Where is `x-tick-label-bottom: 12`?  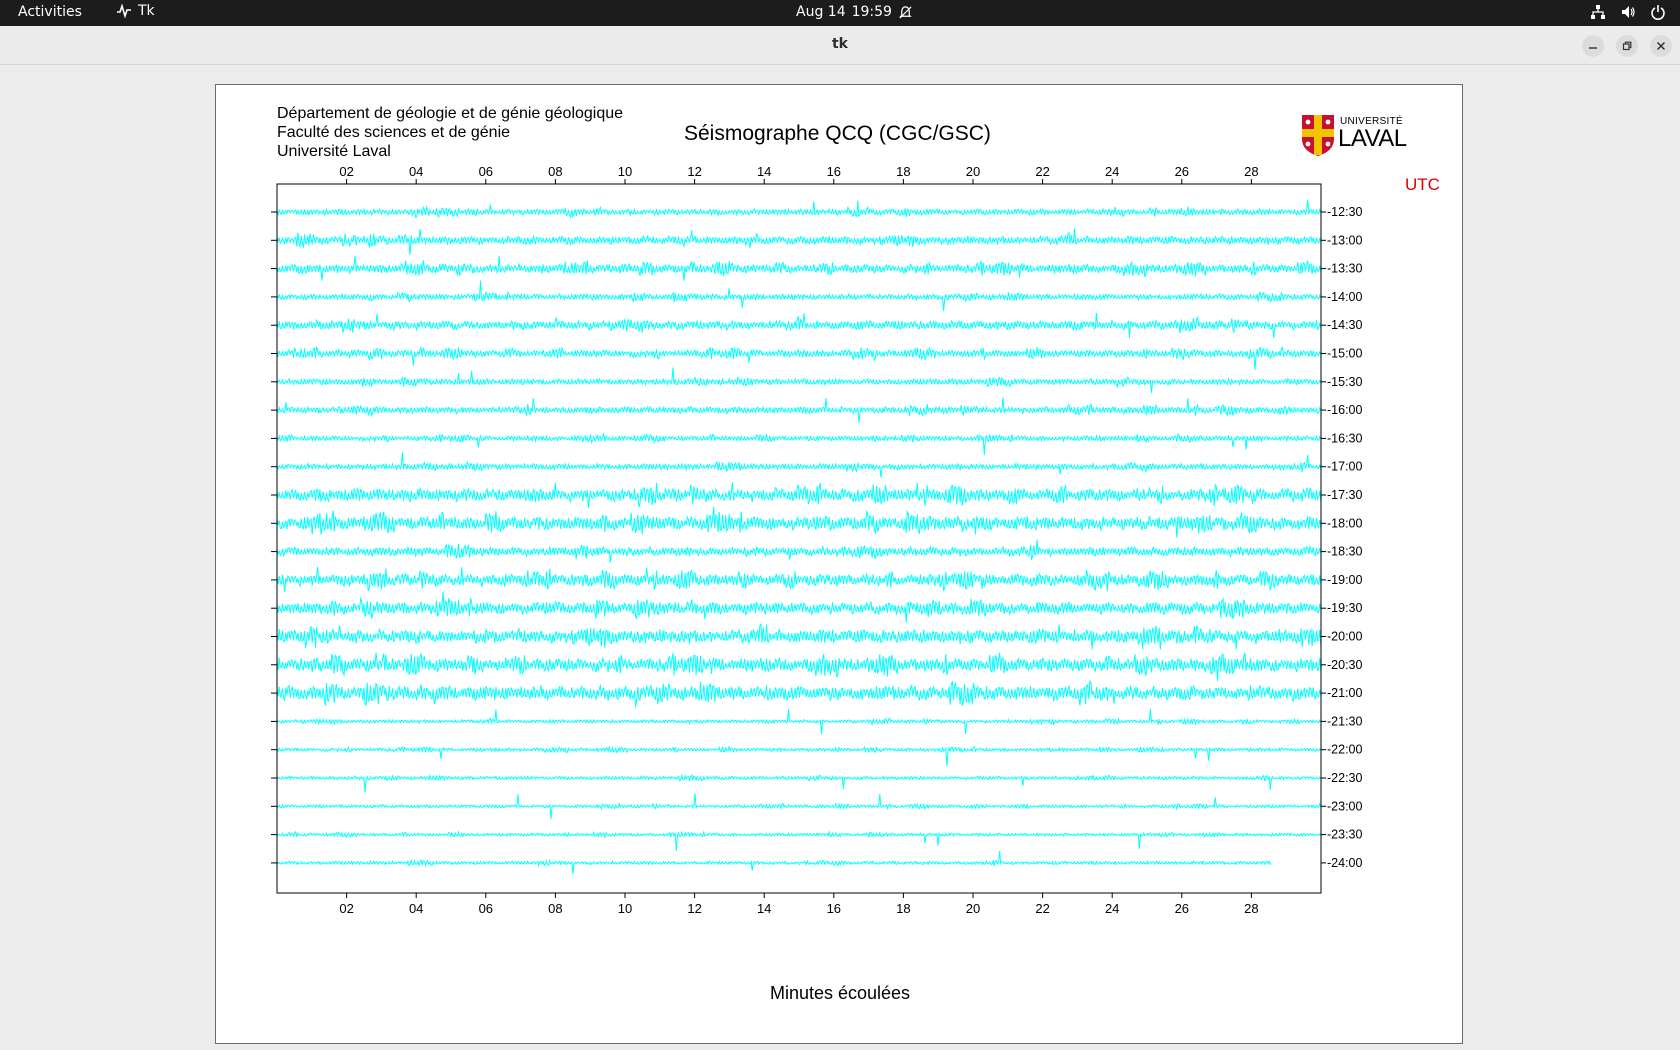 x-tick-label-bottom: 12 is located at coordinates (694, 908).